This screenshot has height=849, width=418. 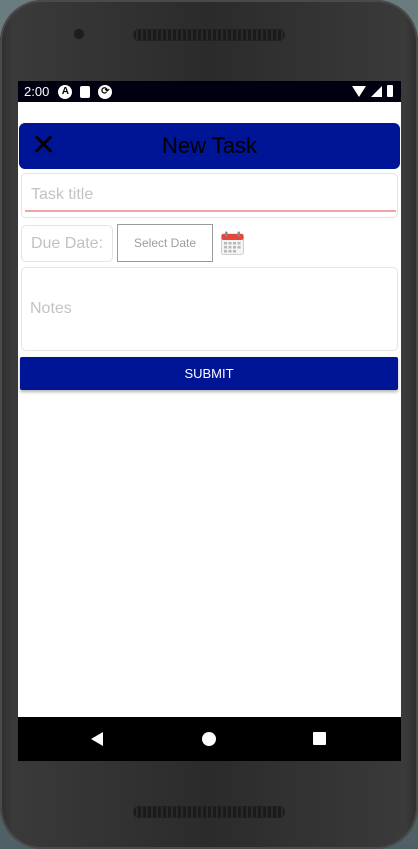 I want to click on android-icon: A, so click(x=65, y=91).